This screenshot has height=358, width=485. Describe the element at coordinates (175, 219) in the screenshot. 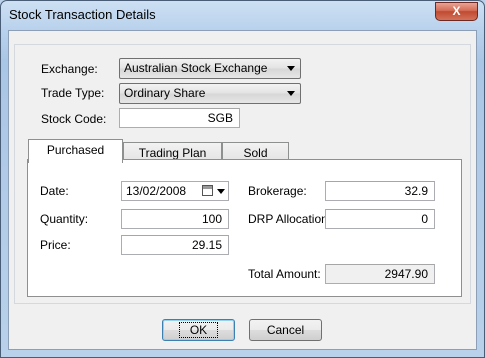

I see `quantity-input: 100` at that location.